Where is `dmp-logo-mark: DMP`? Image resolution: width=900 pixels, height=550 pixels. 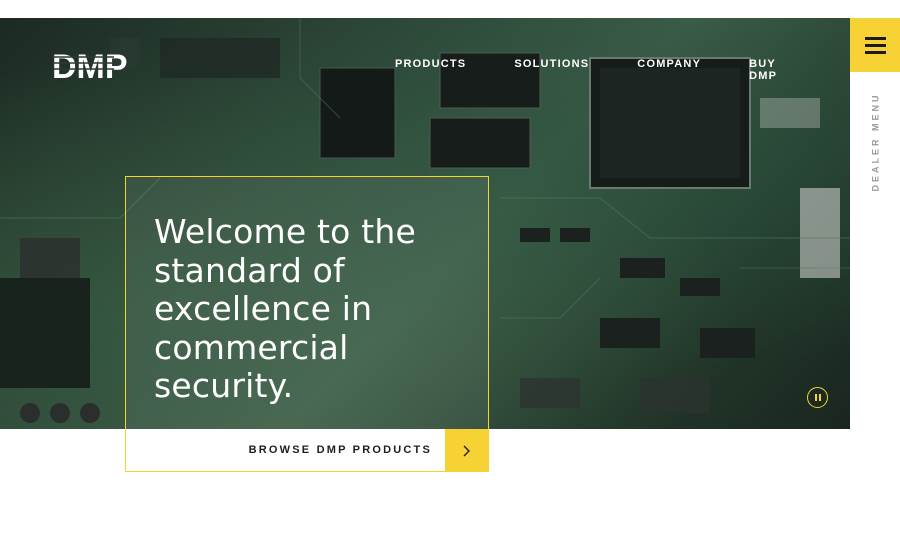
dmp-logo-mark: DMP is located at coordinates (90, 67).